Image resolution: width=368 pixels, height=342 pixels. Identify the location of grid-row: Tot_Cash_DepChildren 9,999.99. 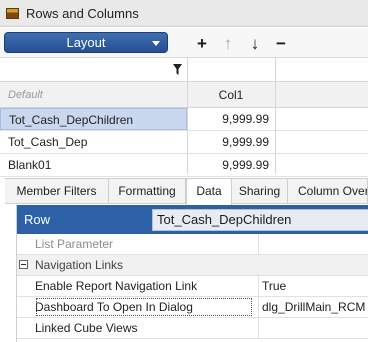
(184, 119).